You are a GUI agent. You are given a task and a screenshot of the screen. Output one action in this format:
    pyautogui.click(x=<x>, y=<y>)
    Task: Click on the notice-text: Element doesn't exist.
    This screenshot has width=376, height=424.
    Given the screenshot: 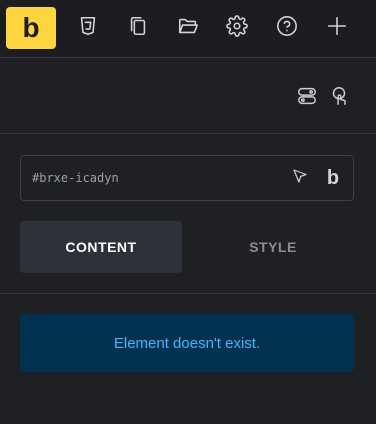 What is the action you would take?
    pyautogui.click(x=187, y=343)
    